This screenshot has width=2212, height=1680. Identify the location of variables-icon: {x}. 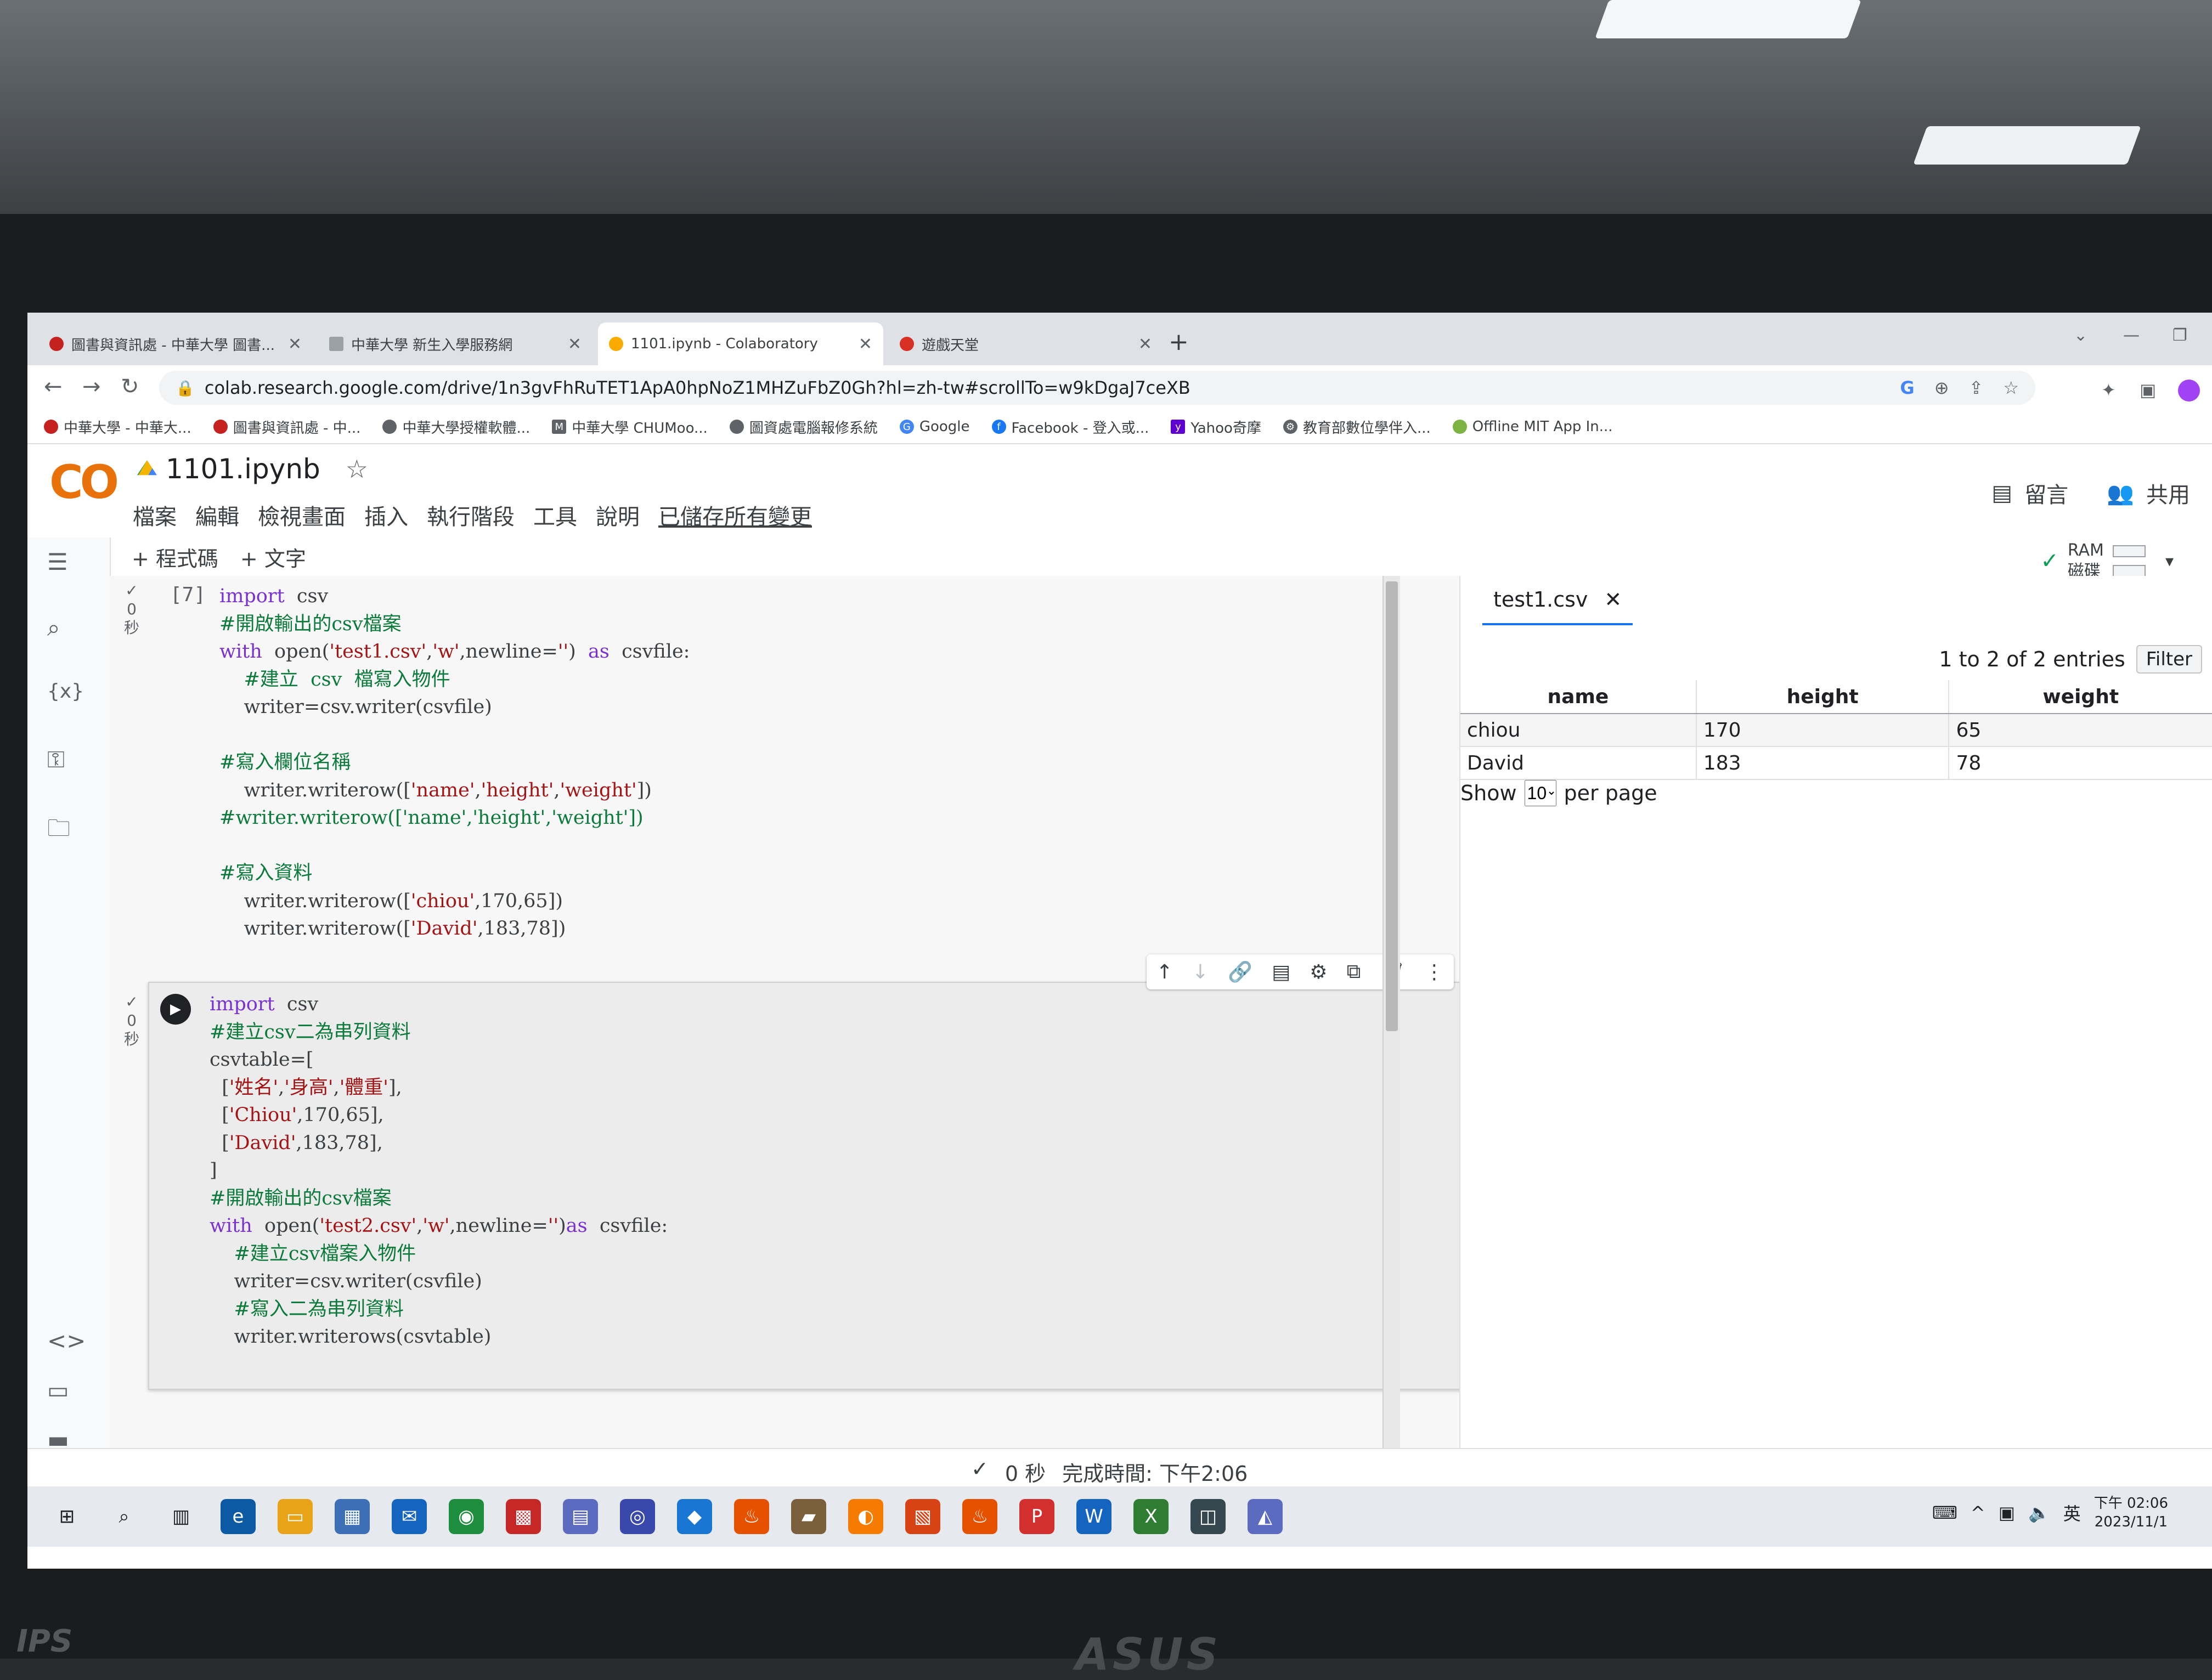
(65, 691).